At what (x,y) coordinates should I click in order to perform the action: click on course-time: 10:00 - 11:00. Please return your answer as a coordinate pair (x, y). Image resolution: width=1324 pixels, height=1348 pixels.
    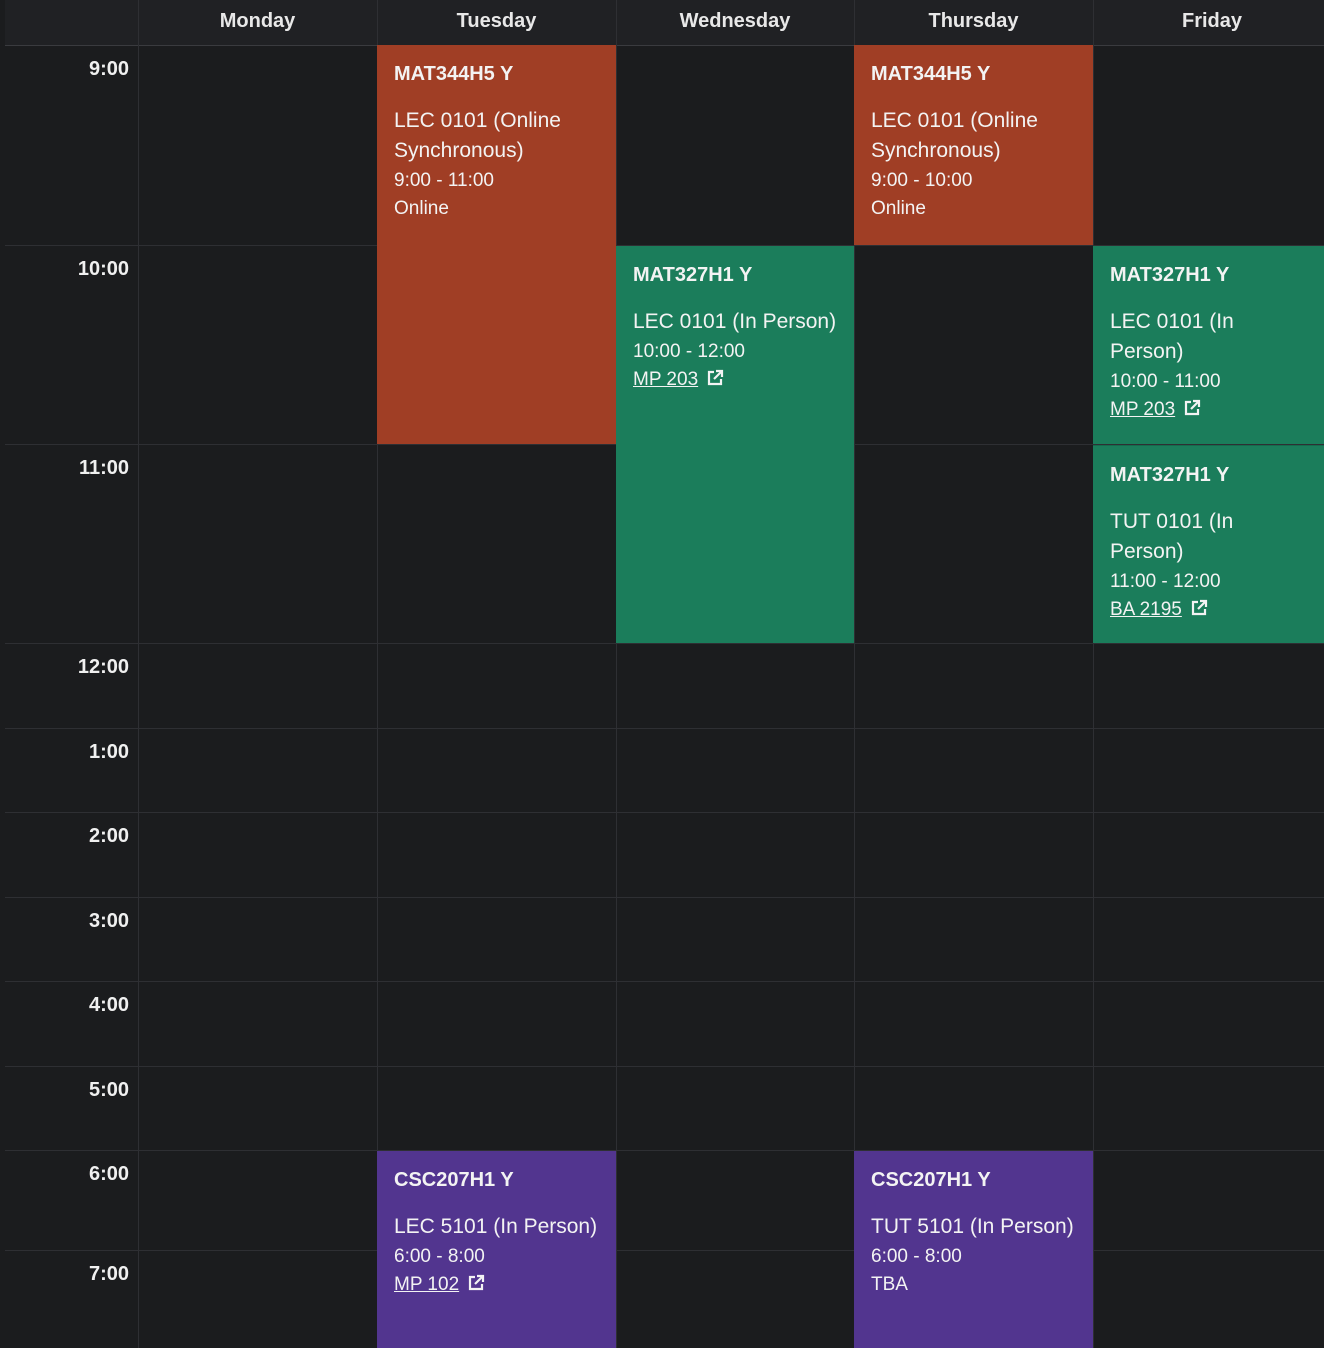
    Looking at the image, I should click on (1165, 381).